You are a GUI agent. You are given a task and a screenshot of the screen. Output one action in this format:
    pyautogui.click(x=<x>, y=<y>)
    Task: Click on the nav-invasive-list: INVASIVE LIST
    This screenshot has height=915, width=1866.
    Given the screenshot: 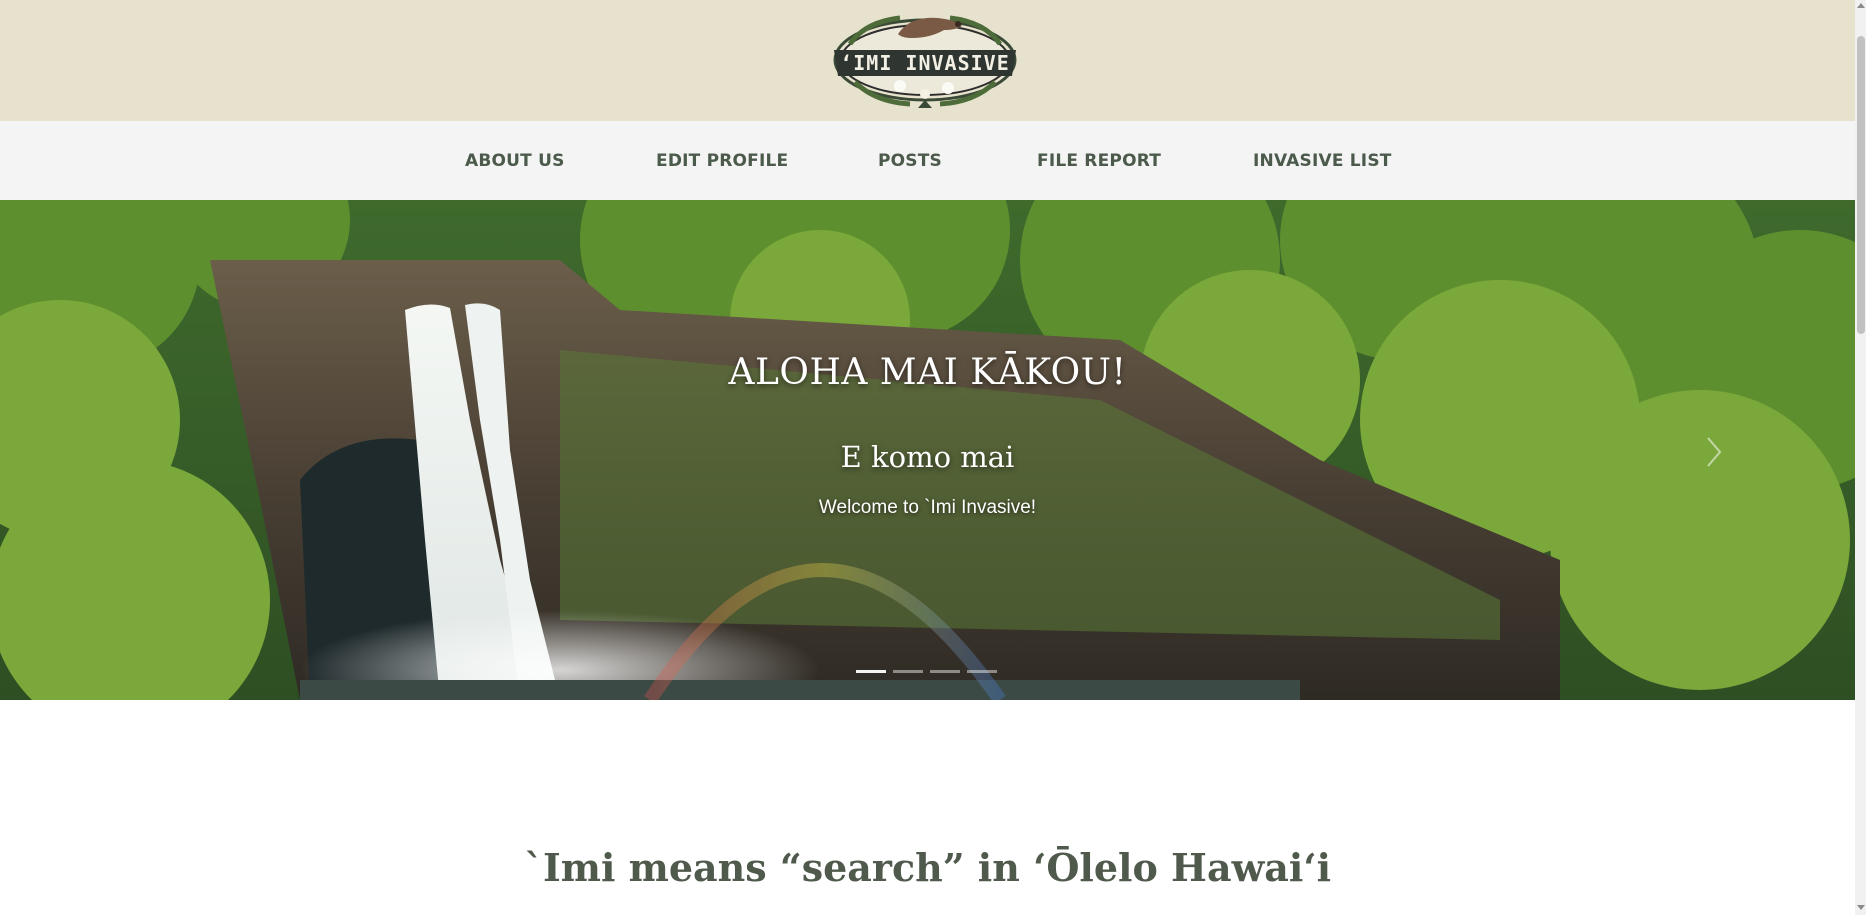 What is the action you would take?
    pyautogui.click(x=1322, y=161)
    